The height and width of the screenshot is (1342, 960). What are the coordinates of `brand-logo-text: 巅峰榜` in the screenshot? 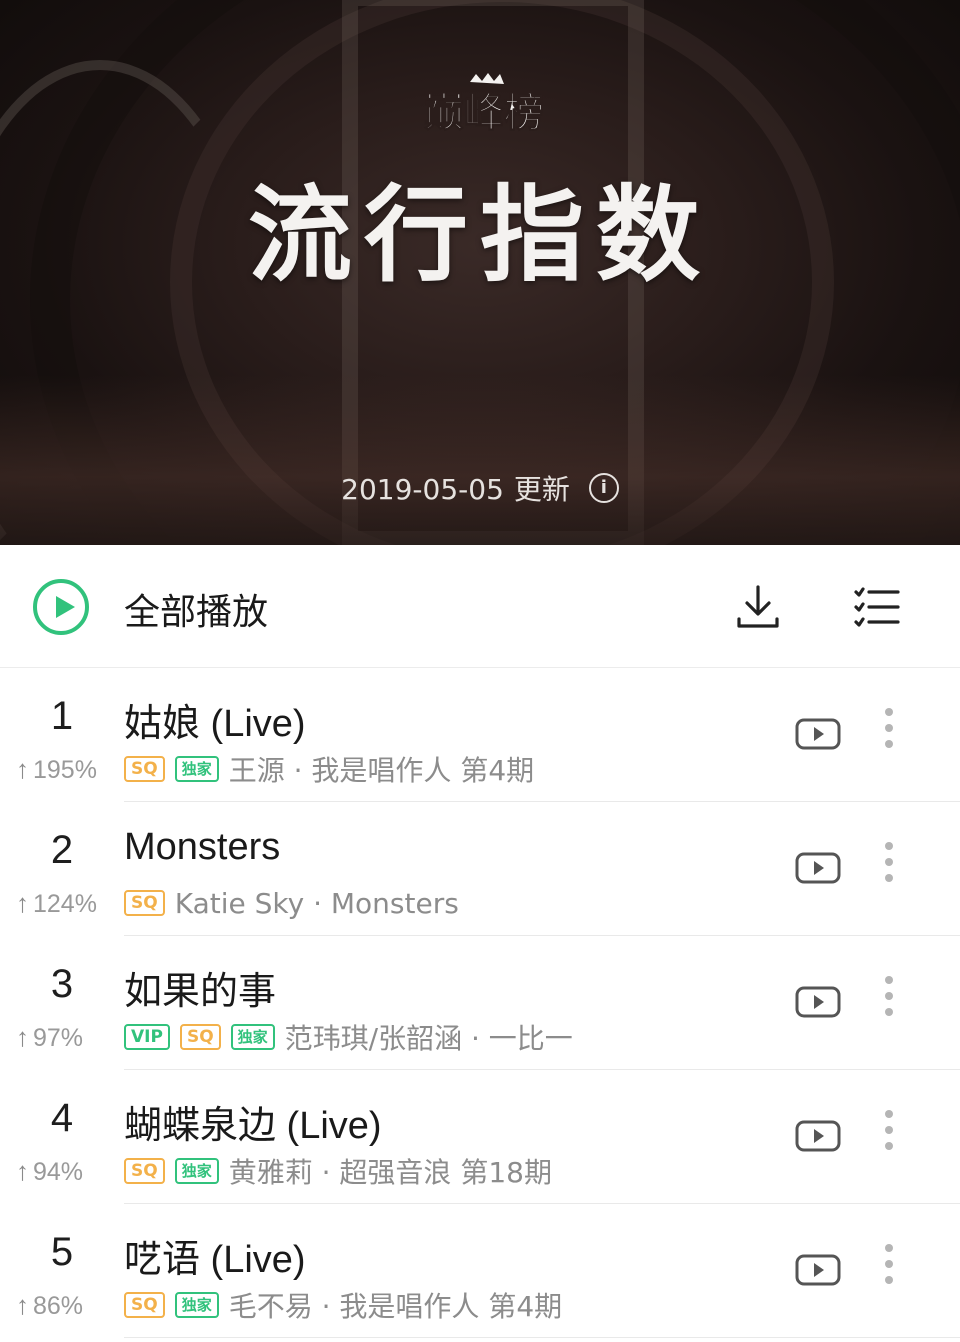 It's located at (484, 113).